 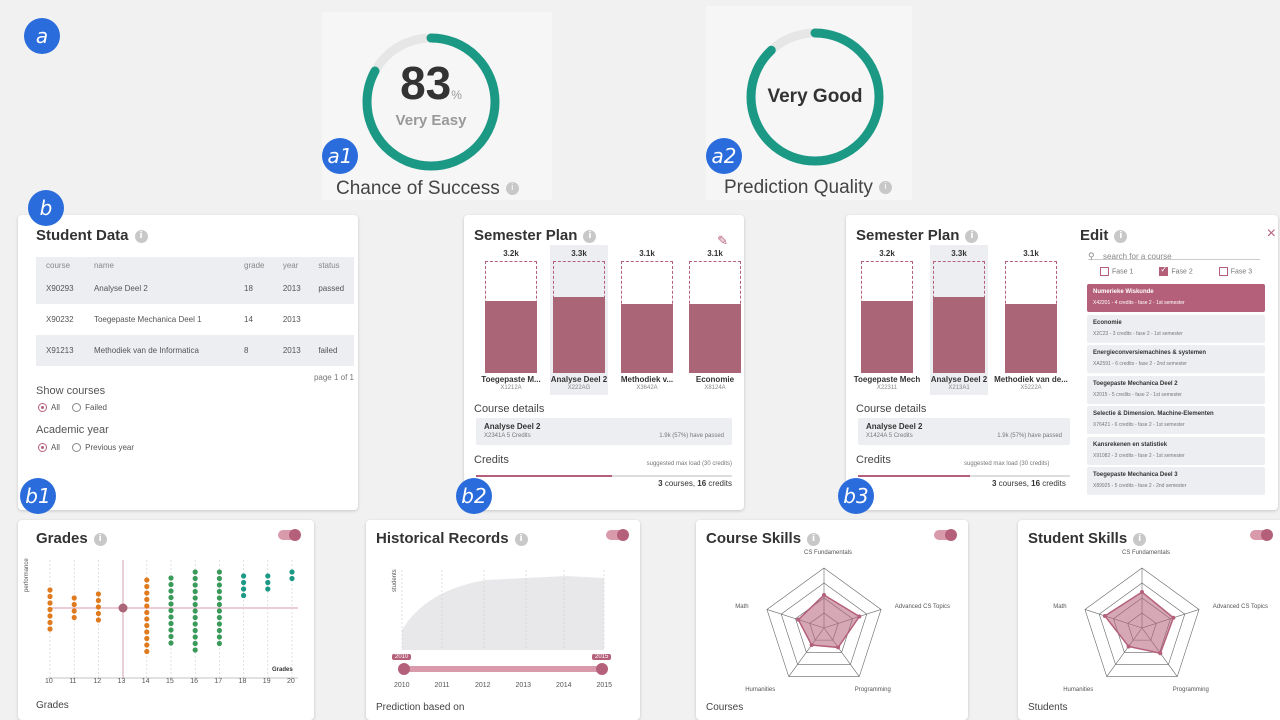 What do you see at coordinates (121, 681) in the screenshot?
I see `grades-tick: 13` at bounding box center [121, 681].